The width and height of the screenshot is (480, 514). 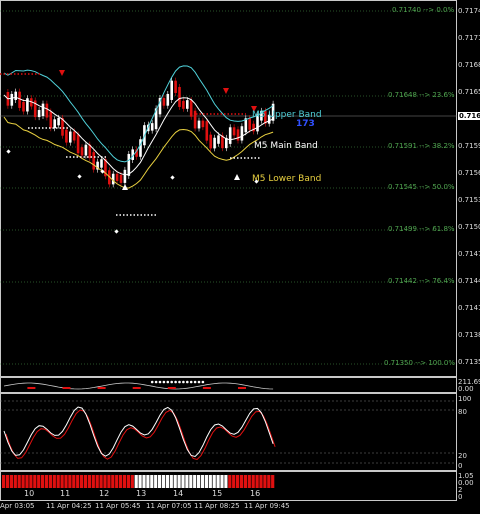 I want to click on indicator-1-chart, so click(x=138, y=385).